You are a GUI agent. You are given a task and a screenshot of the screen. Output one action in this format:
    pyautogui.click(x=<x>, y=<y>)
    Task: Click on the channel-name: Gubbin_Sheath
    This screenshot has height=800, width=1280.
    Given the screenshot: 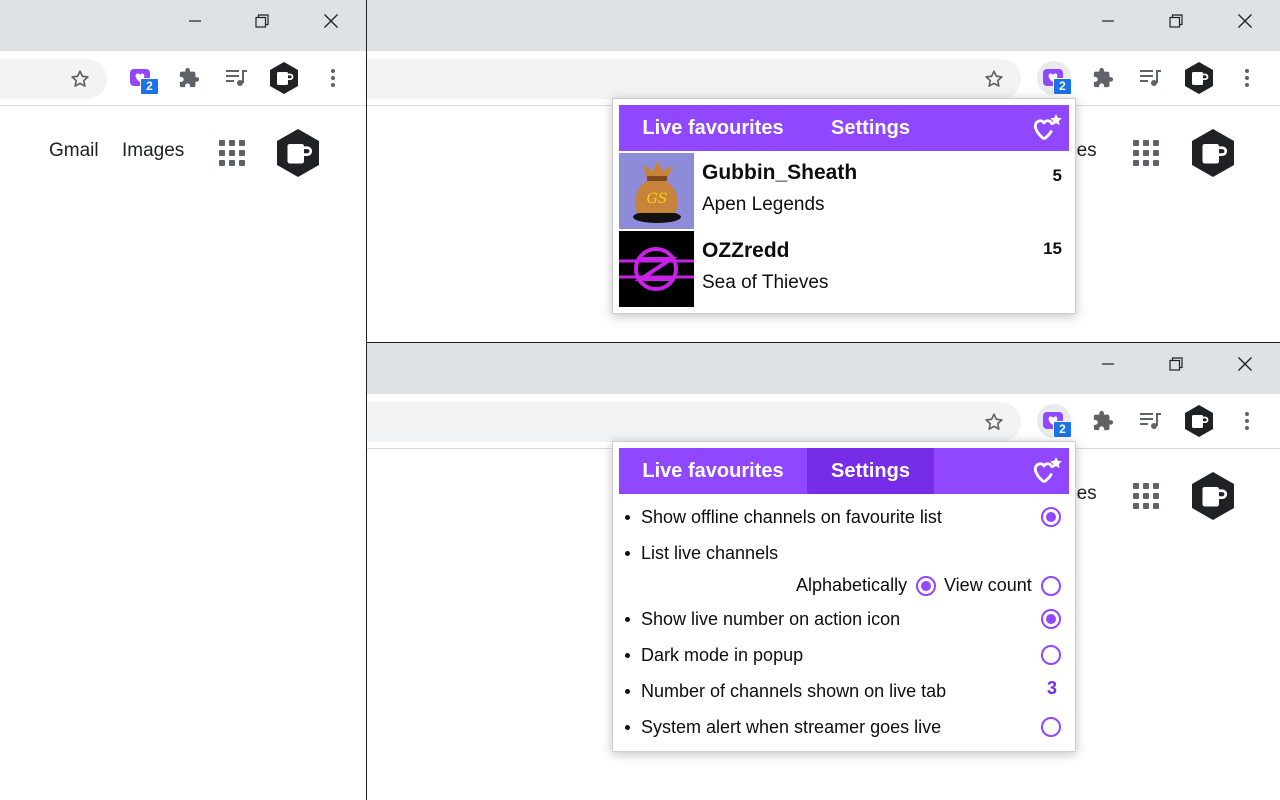 What is the action you would take?
    pyautogui.click(x=780, y=172)
    